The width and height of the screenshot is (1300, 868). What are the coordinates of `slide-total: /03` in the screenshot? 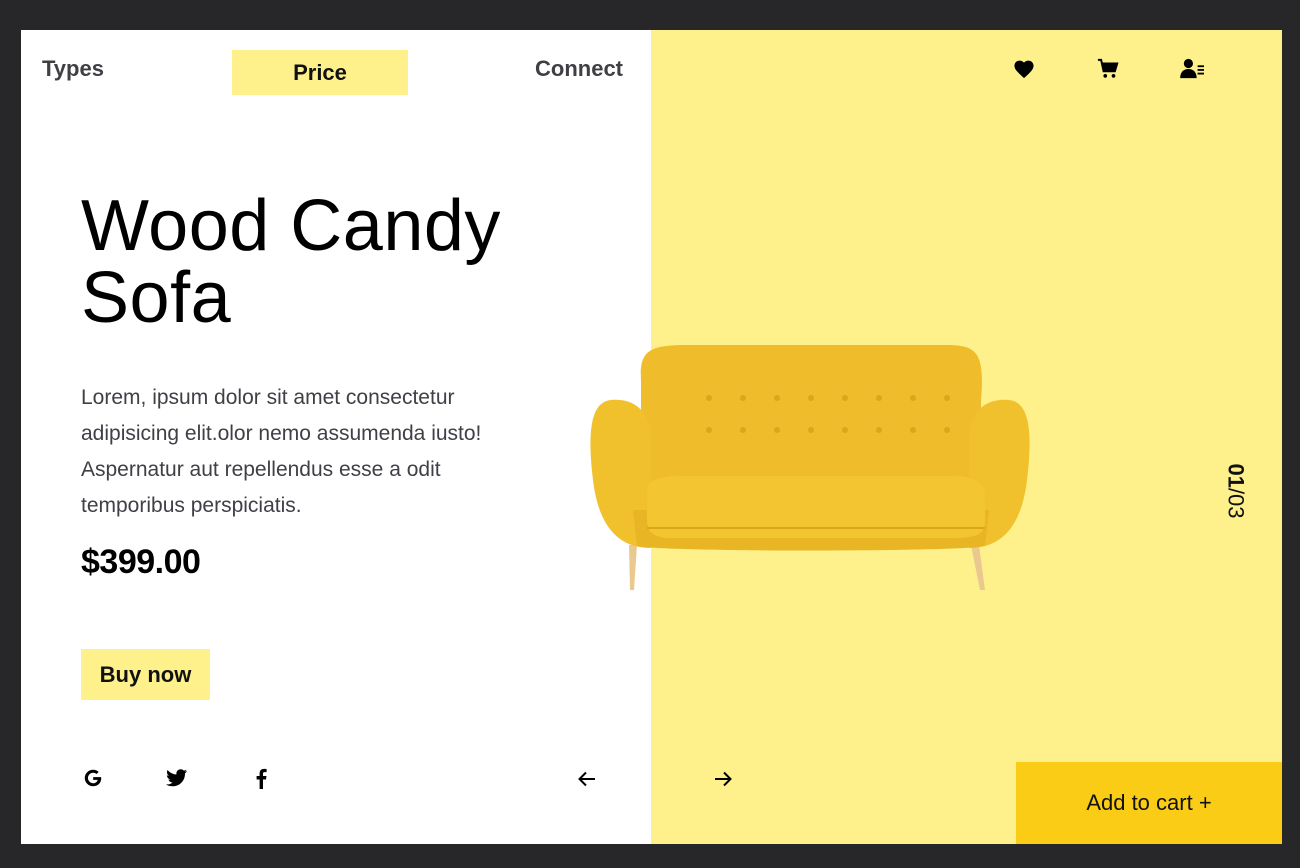 It's located at (1237, 503).